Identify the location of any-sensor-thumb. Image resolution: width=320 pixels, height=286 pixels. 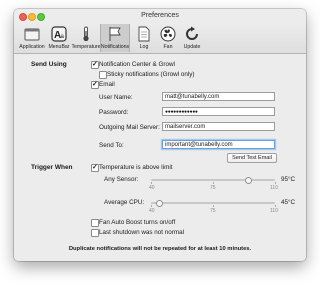
(248, 180).